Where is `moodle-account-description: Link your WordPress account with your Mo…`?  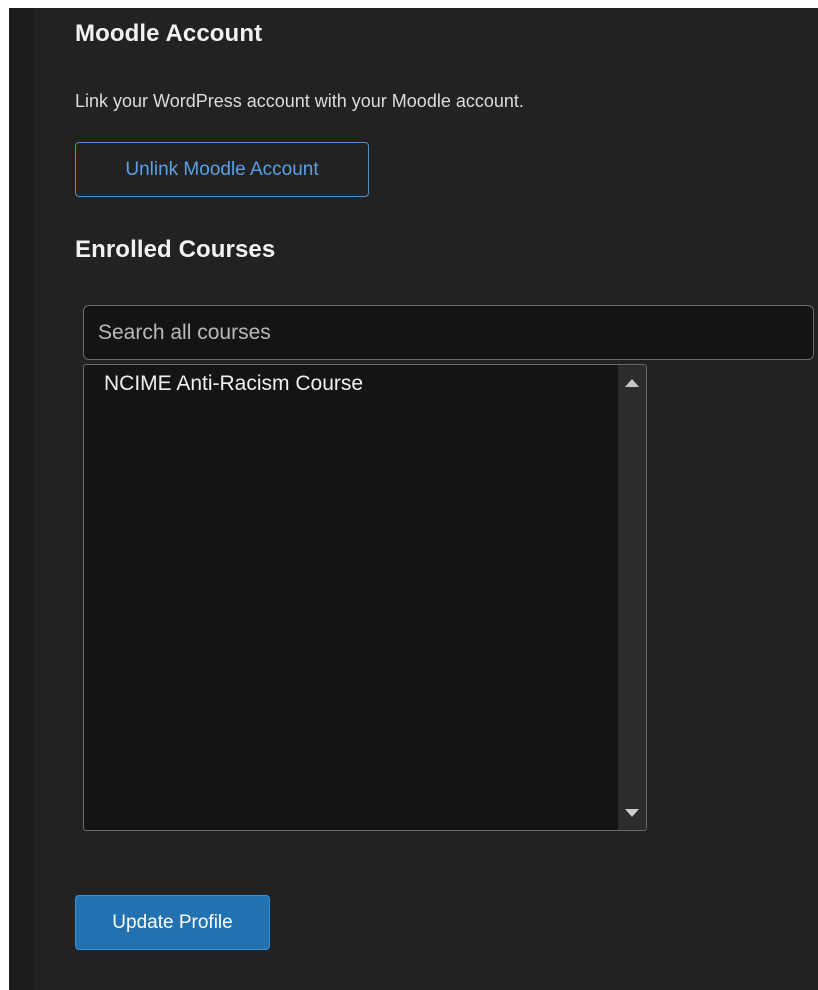
moodle-account-description: Link your WordPress account with your Mo… is located at coordinates (299, 101).